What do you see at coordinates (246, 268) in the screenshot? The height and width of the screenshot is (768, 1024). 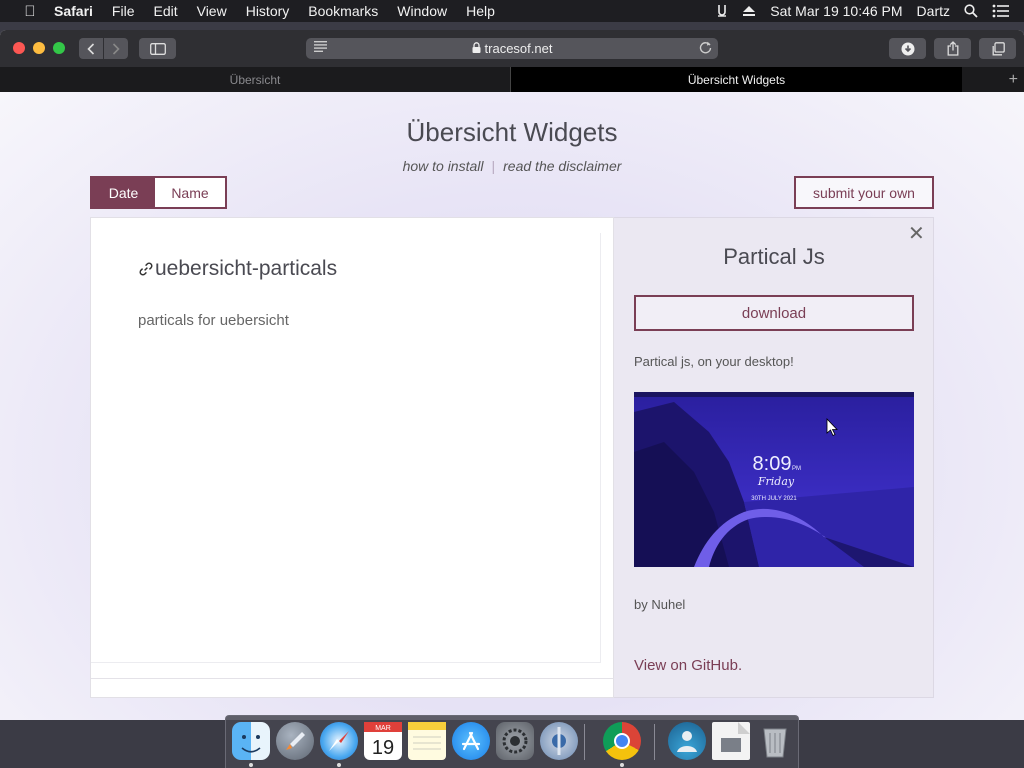 I see `widget-name: uebersicht-particals` at bounding box center [246, 268].